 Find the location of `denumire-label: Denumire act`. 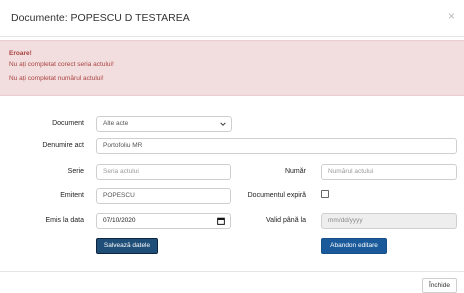

denumire-label: Denumire act is located at coordinates (63, 145).